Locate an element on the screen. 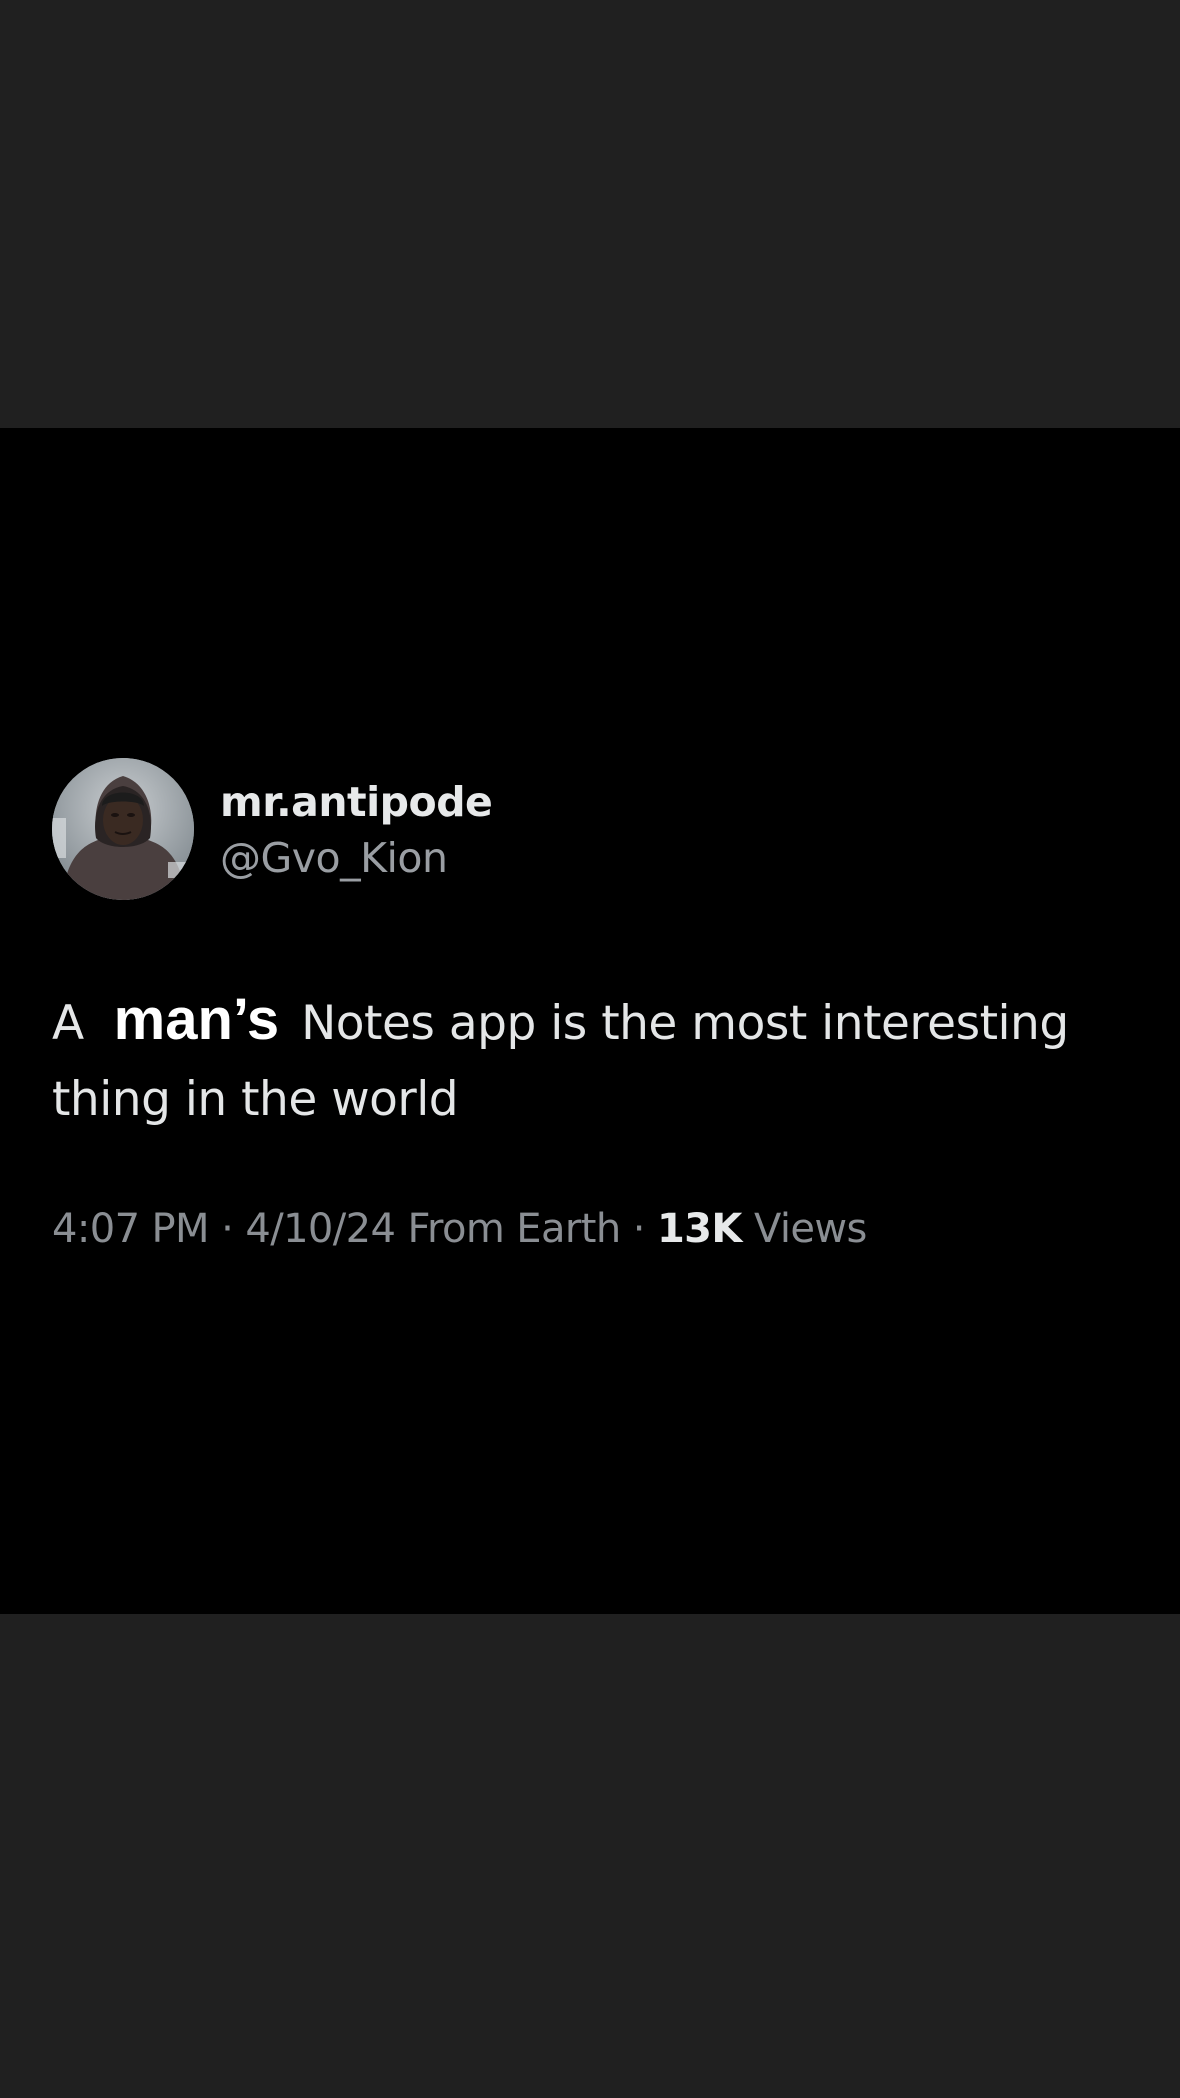 The height and width of the screenshot is (2098, 1180). tweet-metadata: 4:07 PM · 4/10/24 From Earth · 13K Views is located at coordinates (459, 1229).